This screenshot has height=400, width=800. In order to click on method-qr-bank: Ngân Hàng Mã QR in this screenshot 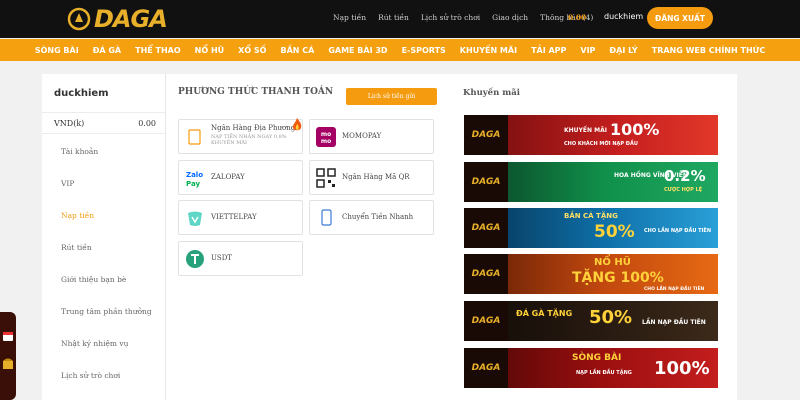, I will do `click(371, 177)`.